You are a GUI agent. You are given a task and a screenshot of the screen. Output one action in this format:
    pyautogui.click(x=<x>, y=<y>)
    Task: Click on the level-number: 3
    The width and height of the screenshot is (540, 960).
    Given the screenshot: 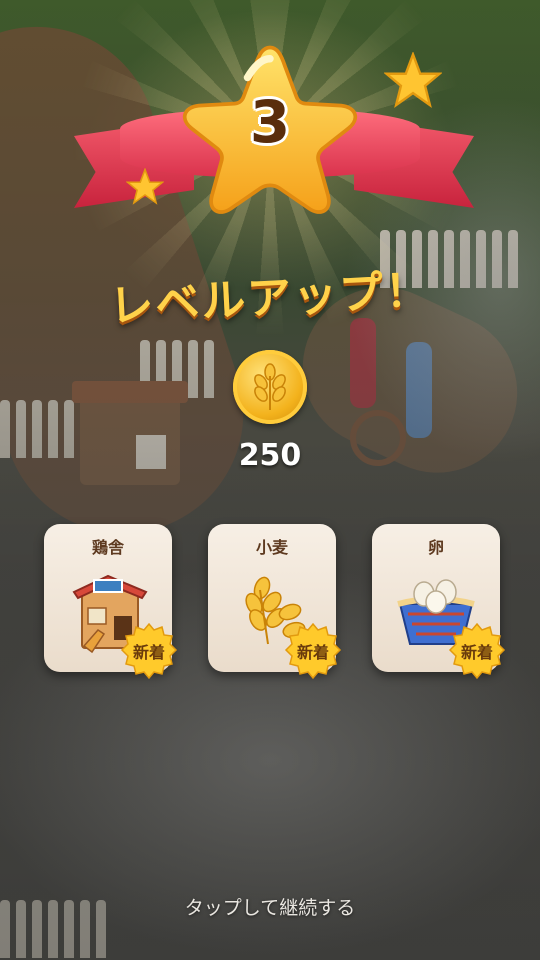 What is the action you would take?
    pyautogui.click(x=270, y=122)
    